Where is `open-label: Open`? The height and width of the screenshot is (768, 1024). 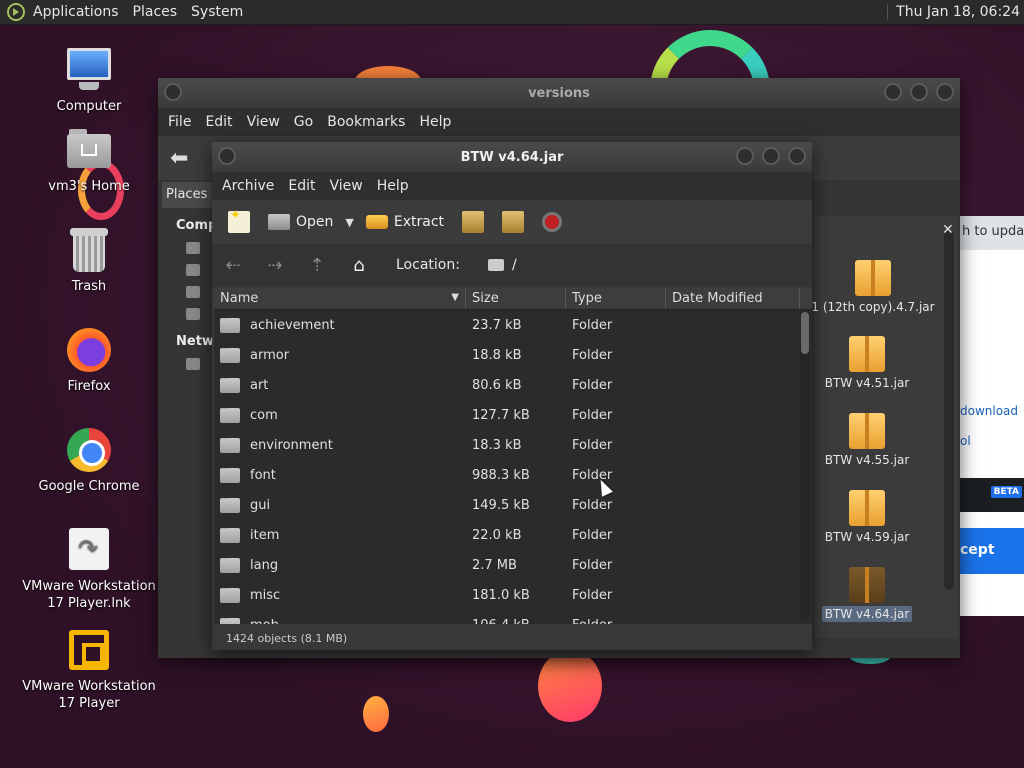 open-label: Open is located at coordinates (315, 222).